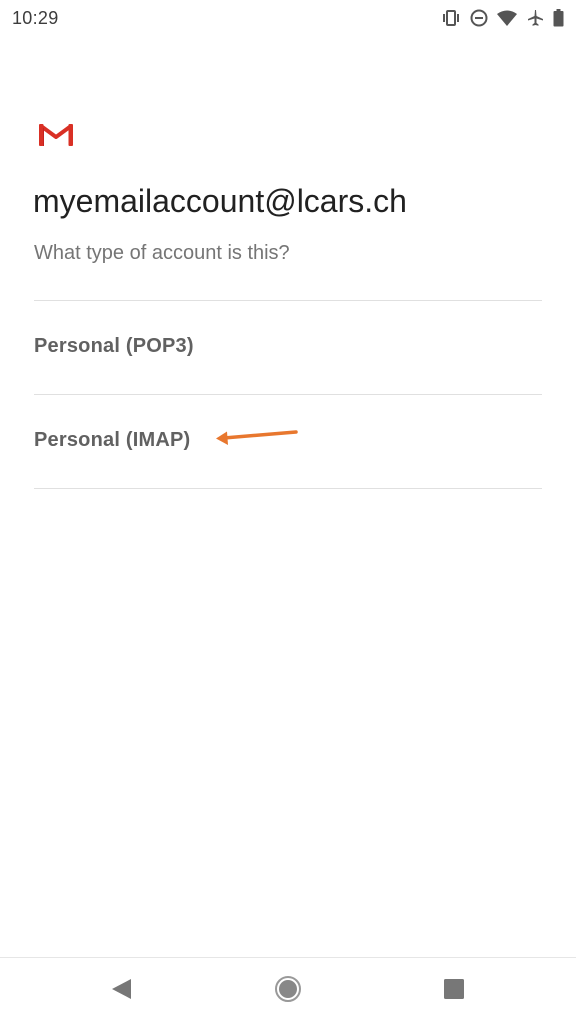  What do you see at coordinates (451, 18) in the screenshot?
I see `vibrate-icon` at bounding box center [451, 18].